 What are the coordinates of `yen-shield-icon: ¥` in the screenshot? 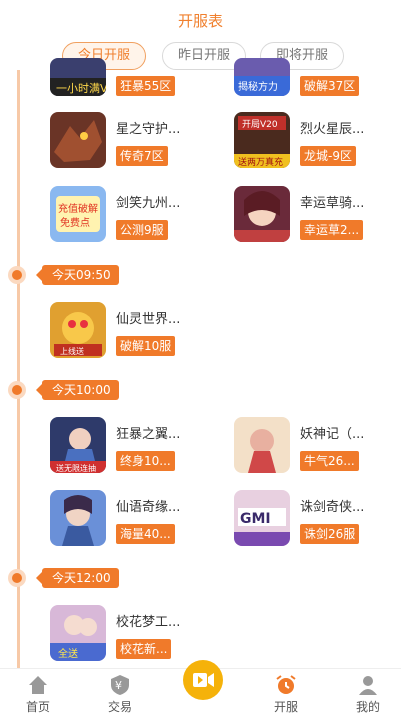 It's located at (120, 685).